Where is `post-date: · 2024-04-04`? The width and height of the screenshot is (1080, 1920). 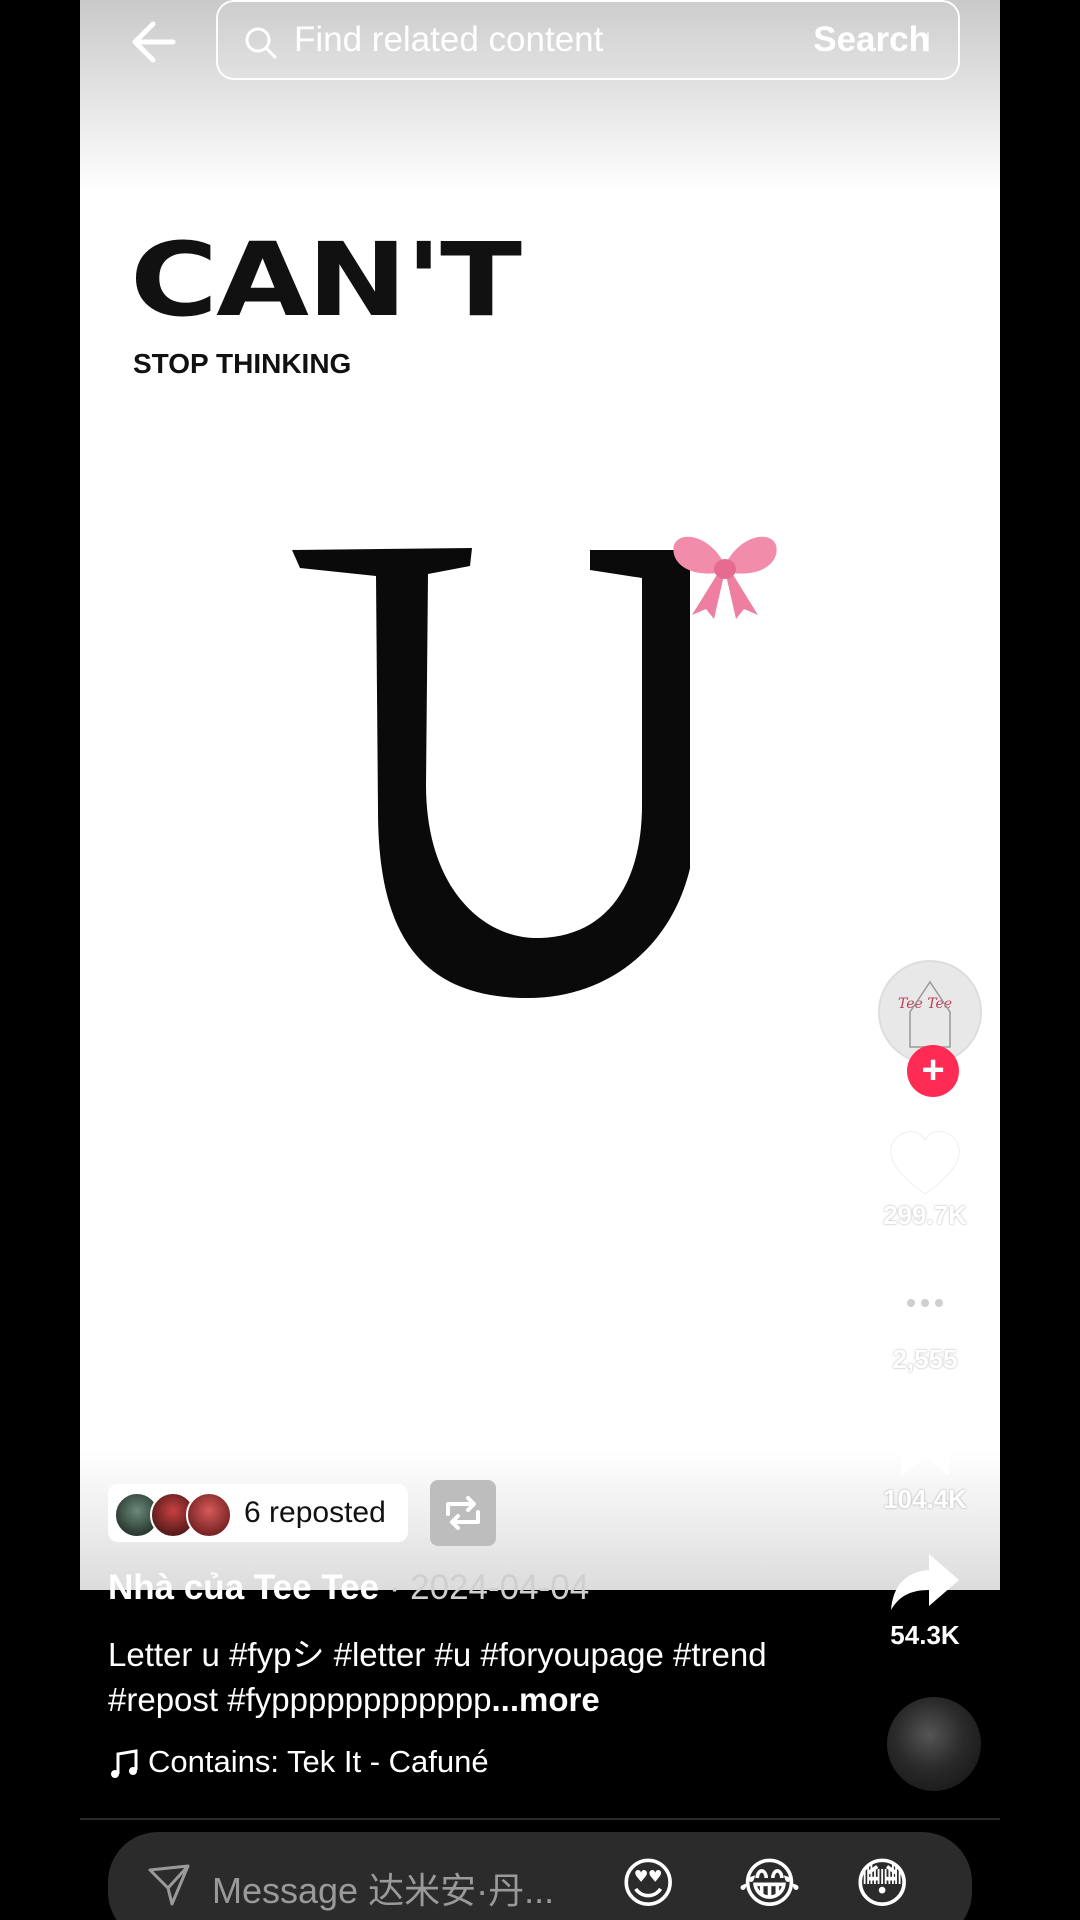 post-date: · 2024-04-04 is located at coordinates (484, 1587).